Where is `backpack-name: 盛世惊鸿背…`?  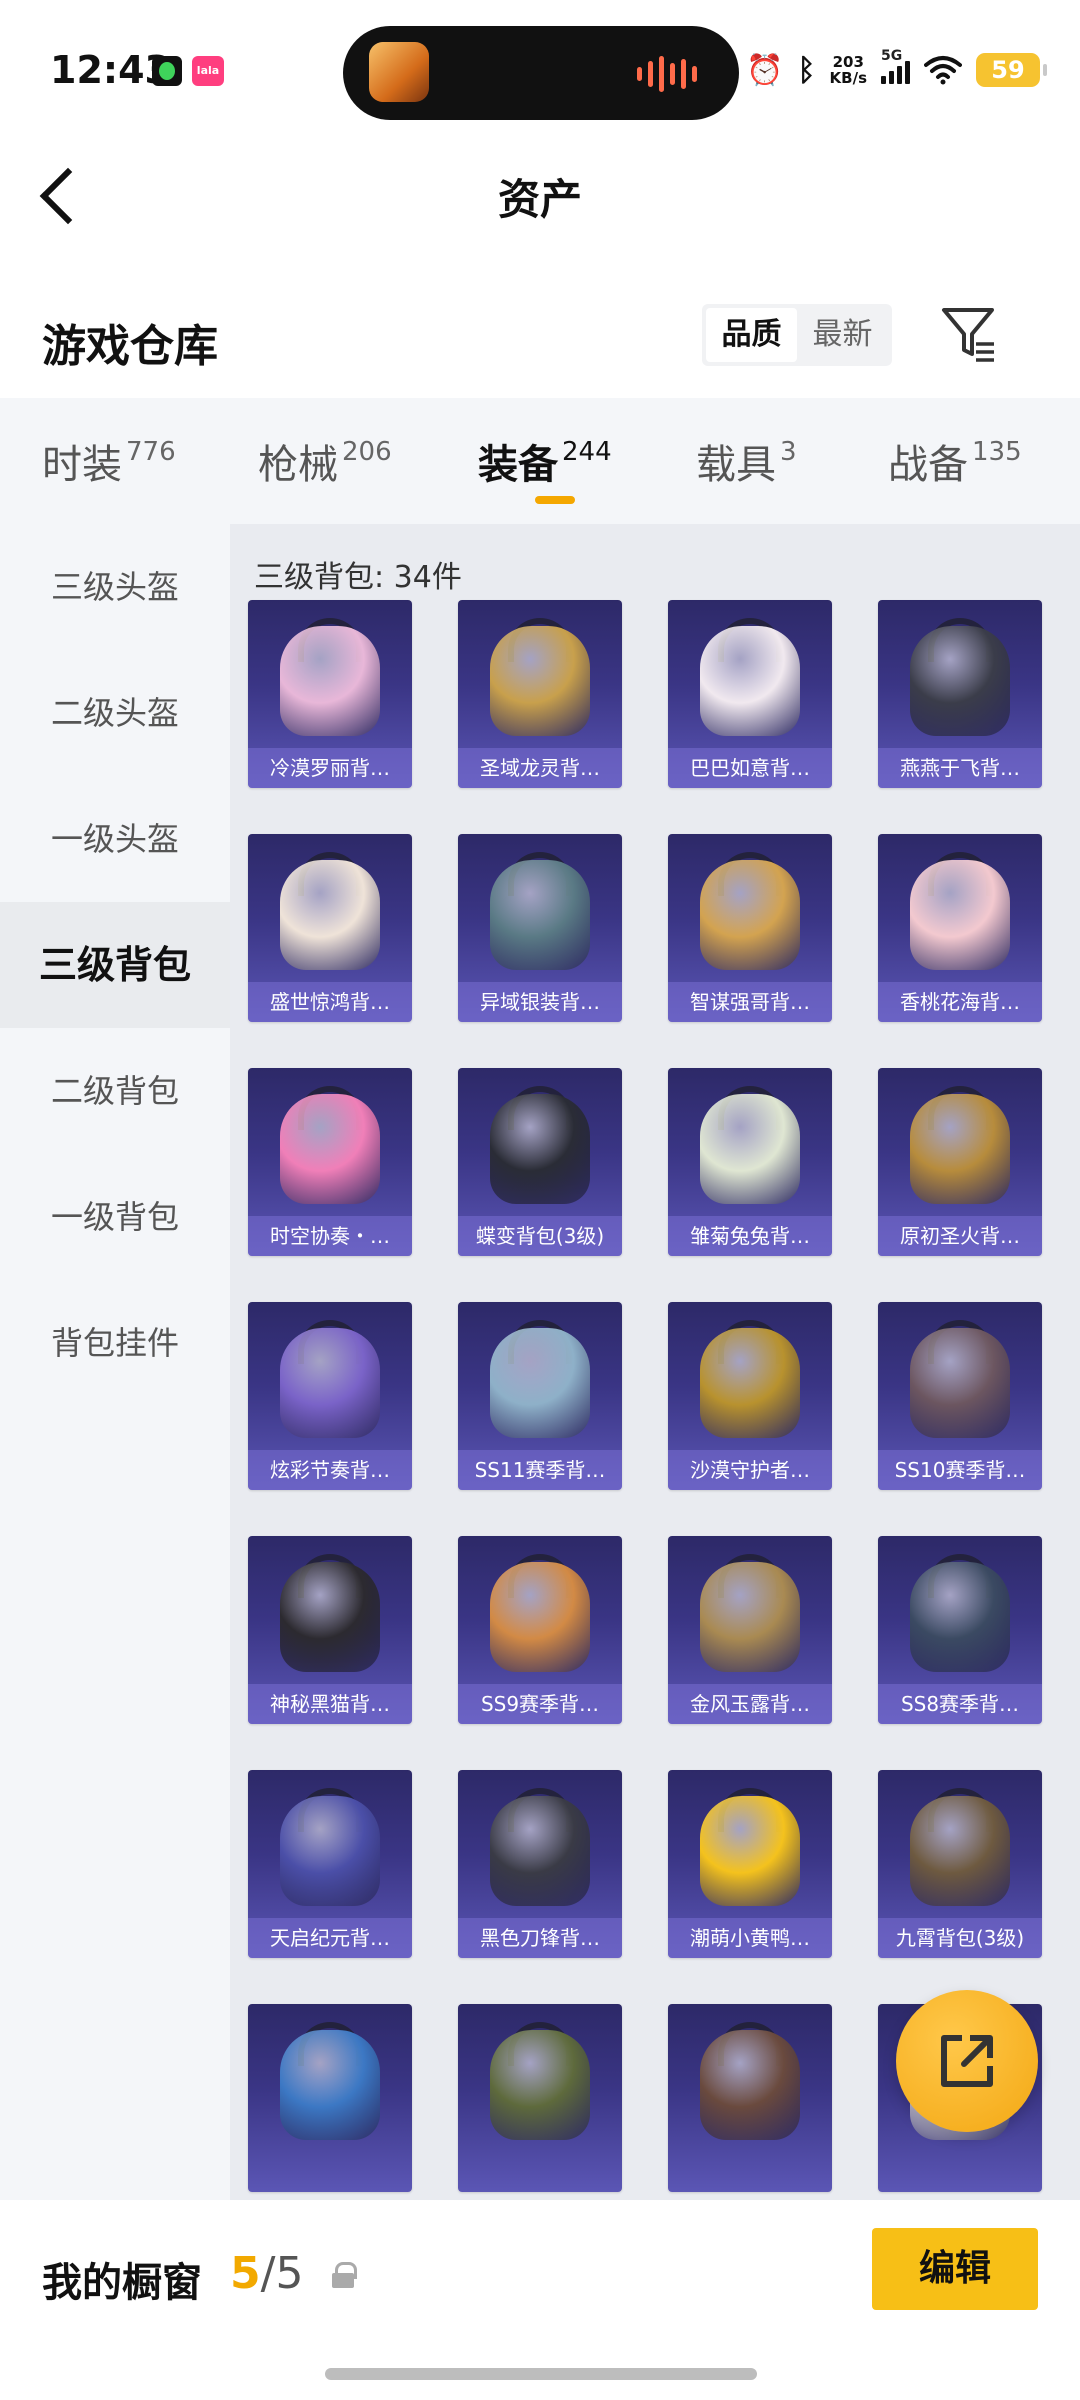
backpack-name: 盛世惊鸿背… is located at coordinates (330, 1002).